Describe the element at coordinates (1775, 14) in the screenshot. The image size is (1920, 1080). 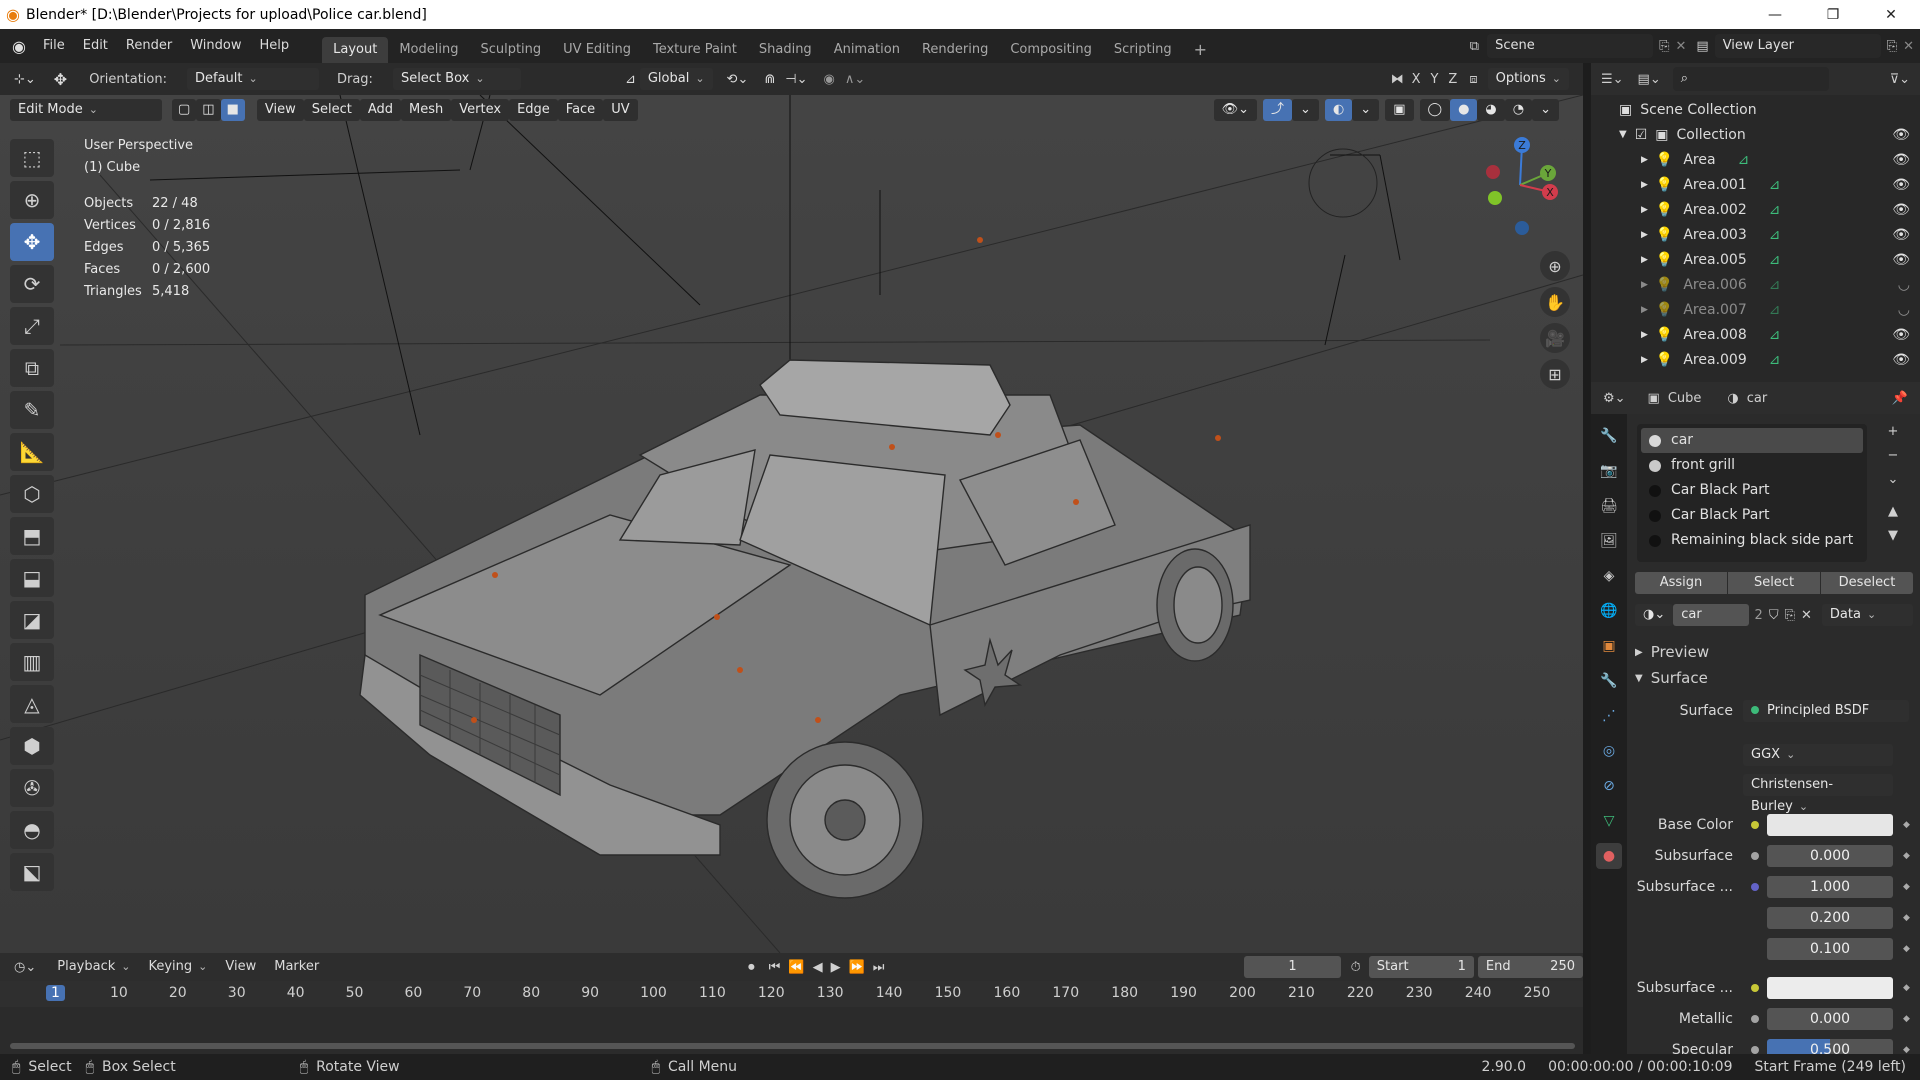
I see `minimize-button: —` at that location.